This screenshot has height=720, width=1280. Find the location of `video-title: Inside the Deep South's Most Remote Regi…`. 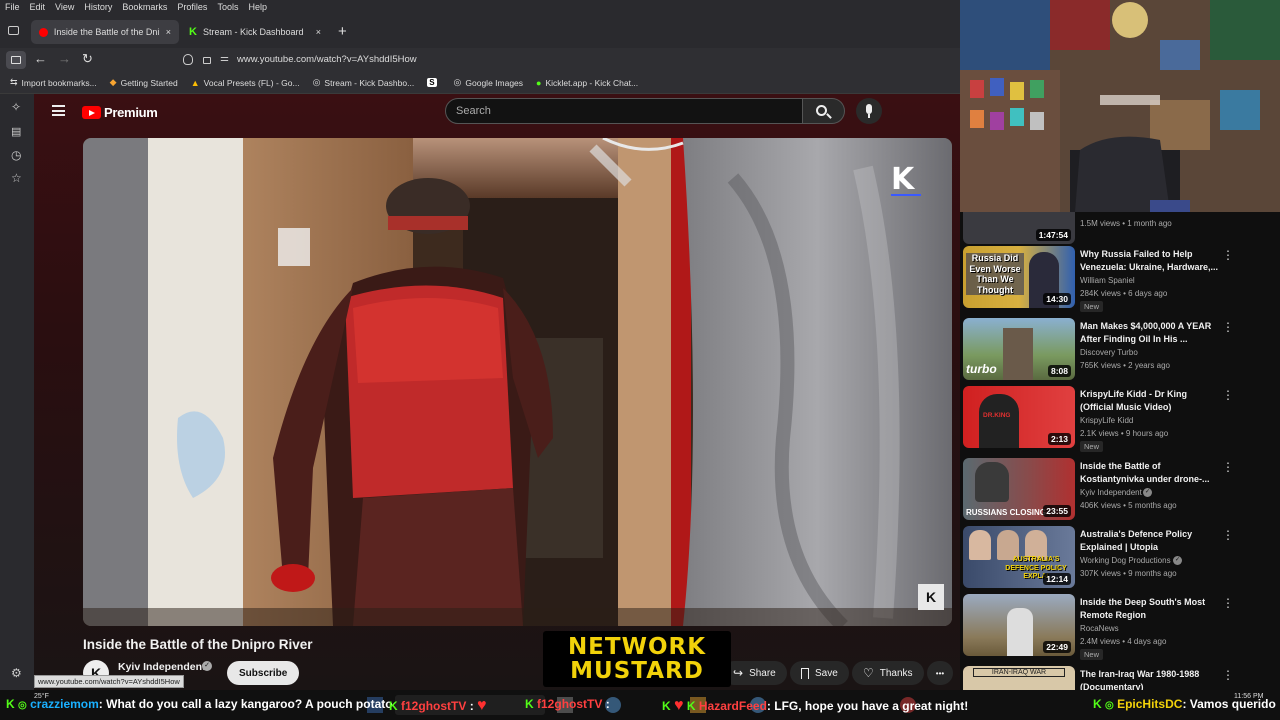

video-title: Inside the Deep South's Most Remote Regi… is located at coordinates (1150, 609).